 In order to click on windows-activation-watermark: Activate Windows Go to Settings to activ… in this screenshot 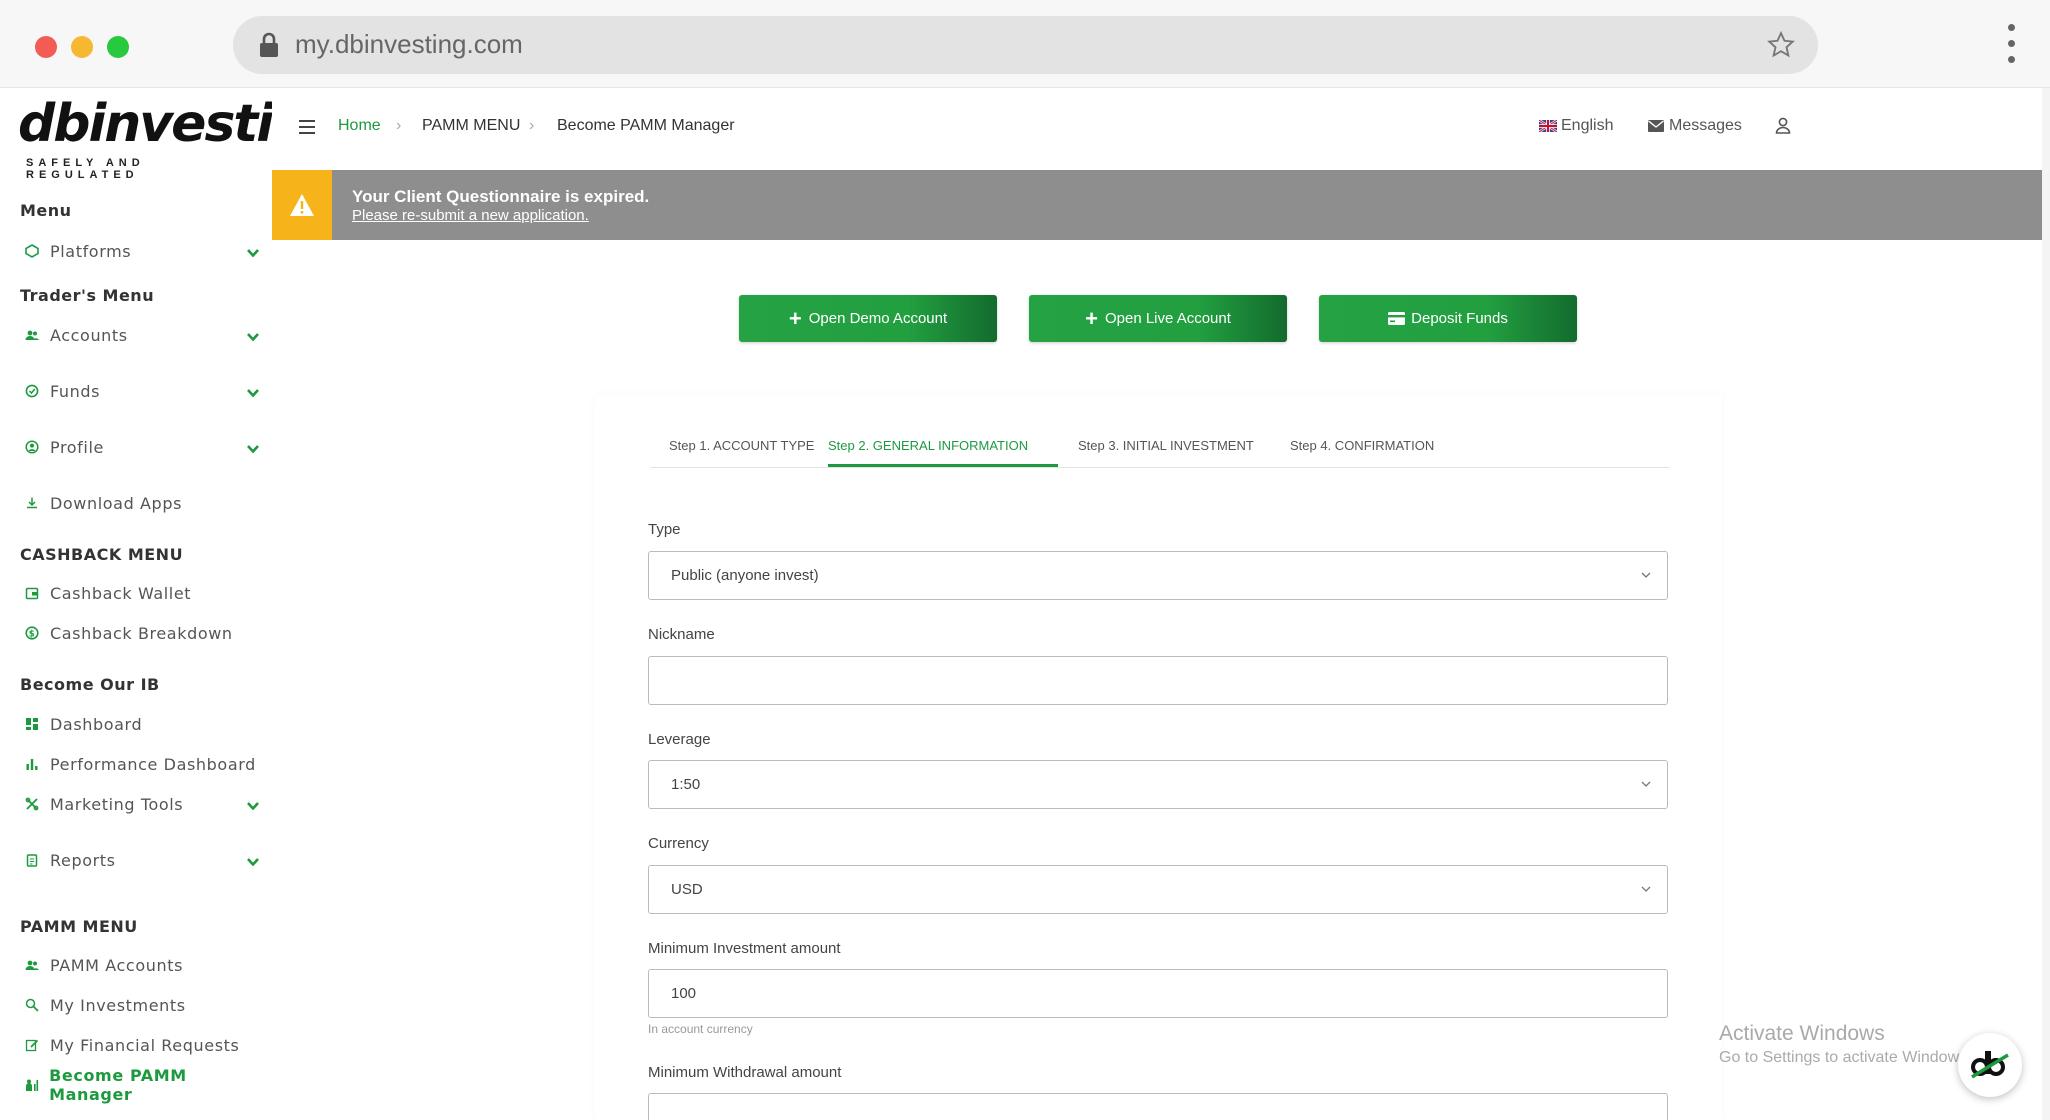, I will do `click(1845, 1044)`.